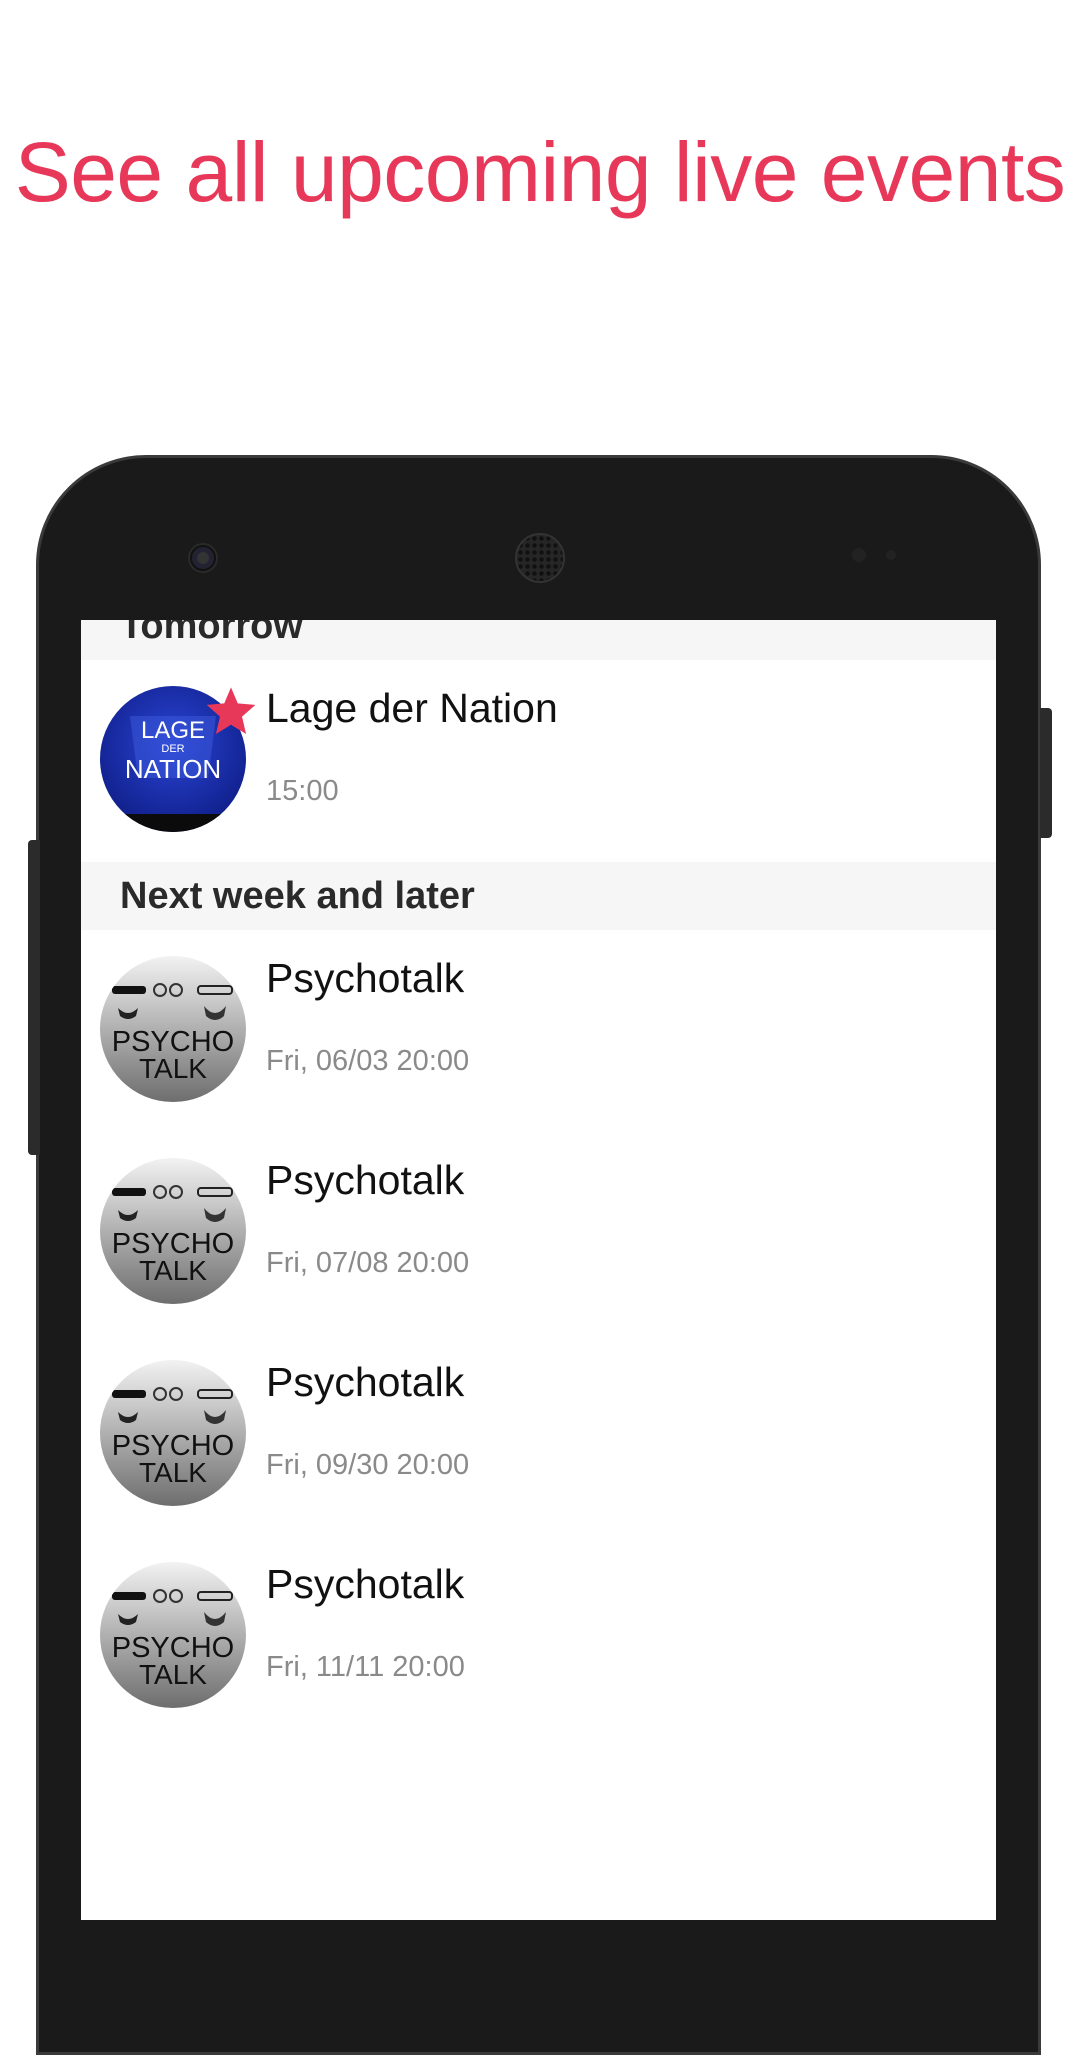 This screenshot has width=1080, height=2055. What do you see at coordinates (540, 558) in the screenshot?
I see `earpiece-speaker-icon` at bounding box center [540, 558].